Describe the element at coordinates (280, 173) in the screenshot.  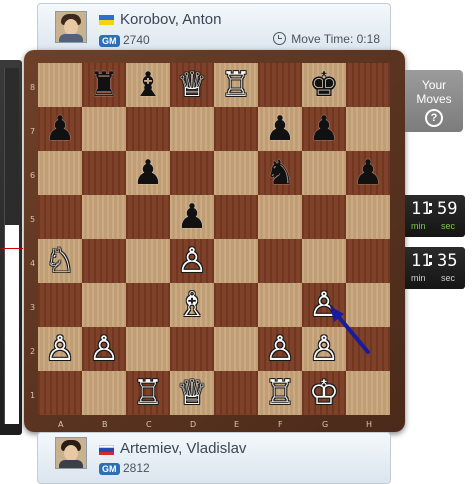
I see `black-knight-f6: ♞` at that location.